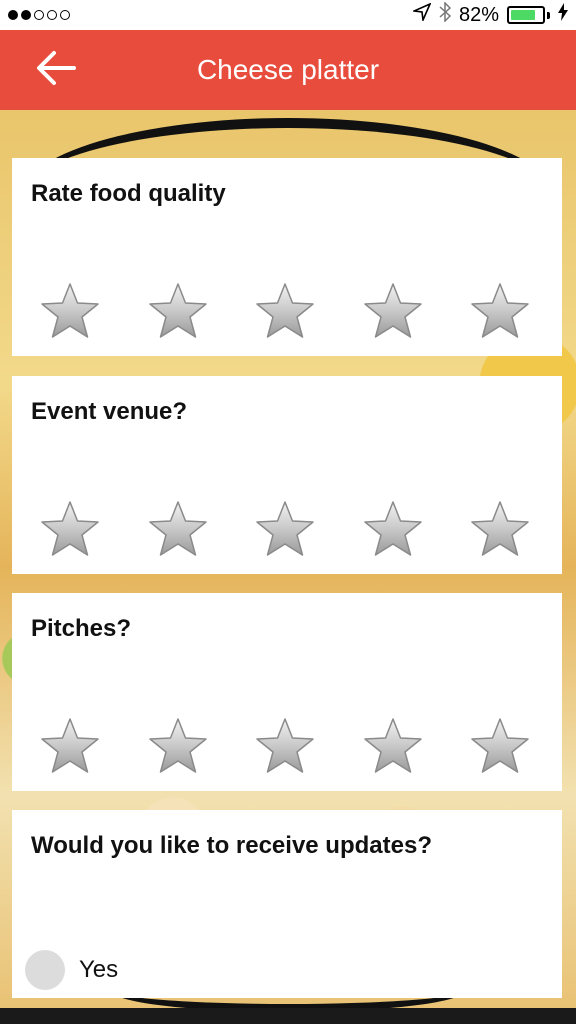 The image size is (576, 1024). What do you see at coordinates (45, 970) in the screenshot?
I see `radio-button` at bounding box center [45, 970].